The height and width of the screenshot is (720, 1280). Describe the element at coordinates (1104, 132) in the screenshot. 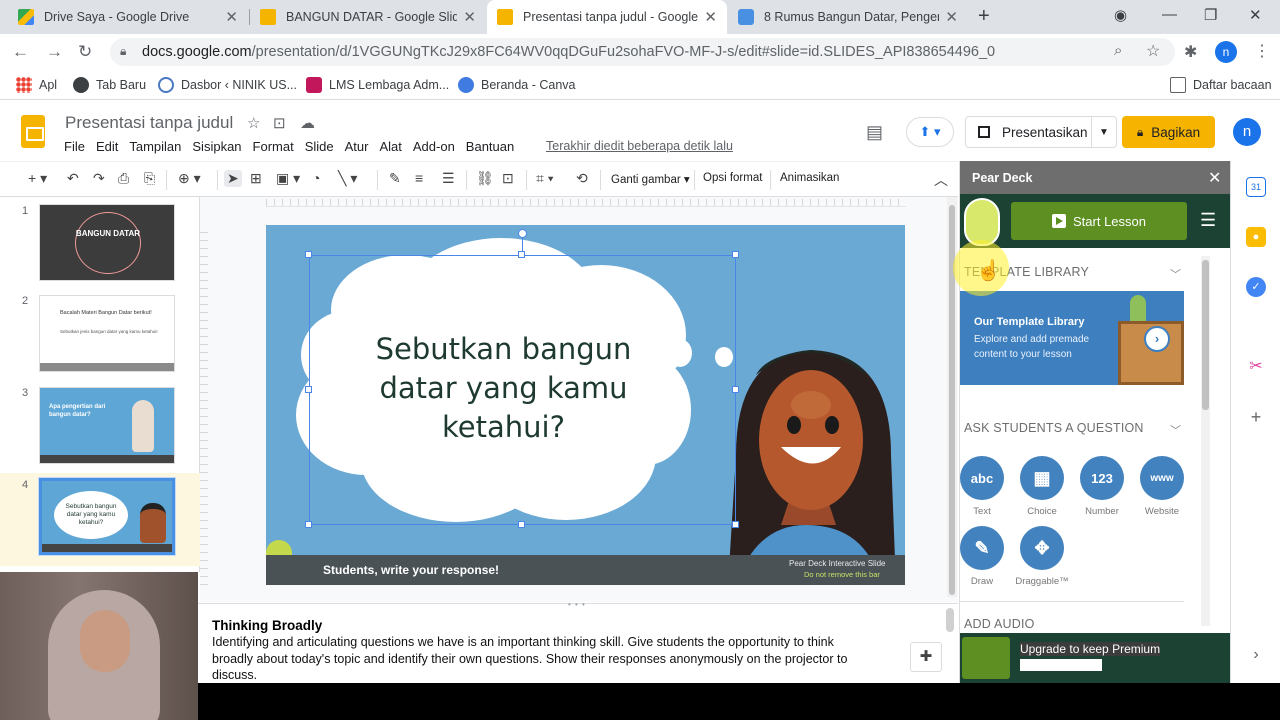

I see `present-dropdown-icon: ▼` at that location.